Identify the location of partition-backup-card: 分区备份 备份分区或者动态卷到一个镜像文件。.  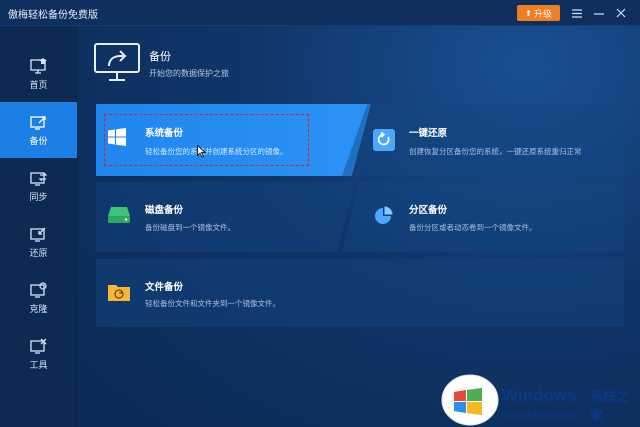
(483, 217).